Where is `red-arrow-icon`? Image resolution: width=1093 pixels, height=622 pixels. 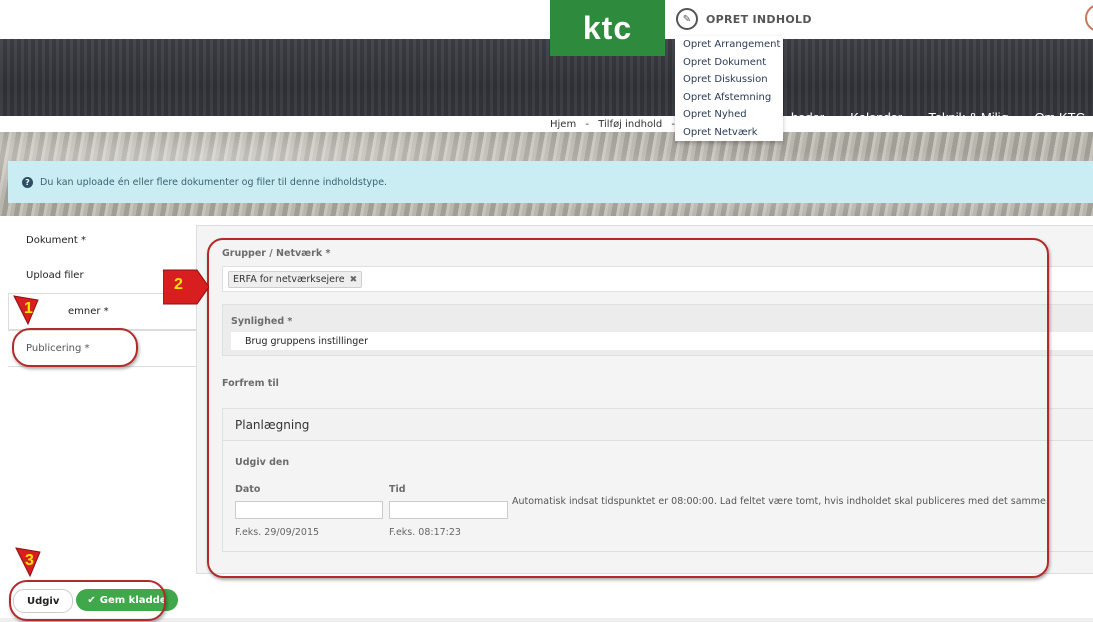
red-arrow-icon is located at coordinates (186, 287).